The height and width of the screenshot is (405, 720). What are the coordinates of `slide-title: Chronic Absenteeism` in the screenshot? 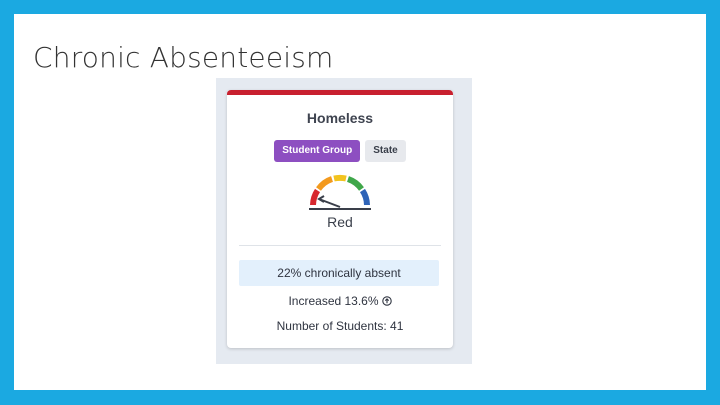 It's located at (183, 57).